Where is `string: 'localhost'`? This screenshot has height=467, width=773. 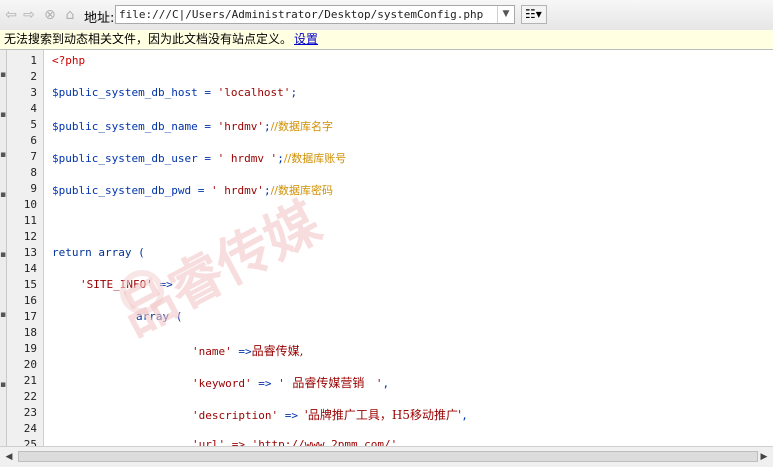 string: 'localhost' is located at coordinates (254, 92).